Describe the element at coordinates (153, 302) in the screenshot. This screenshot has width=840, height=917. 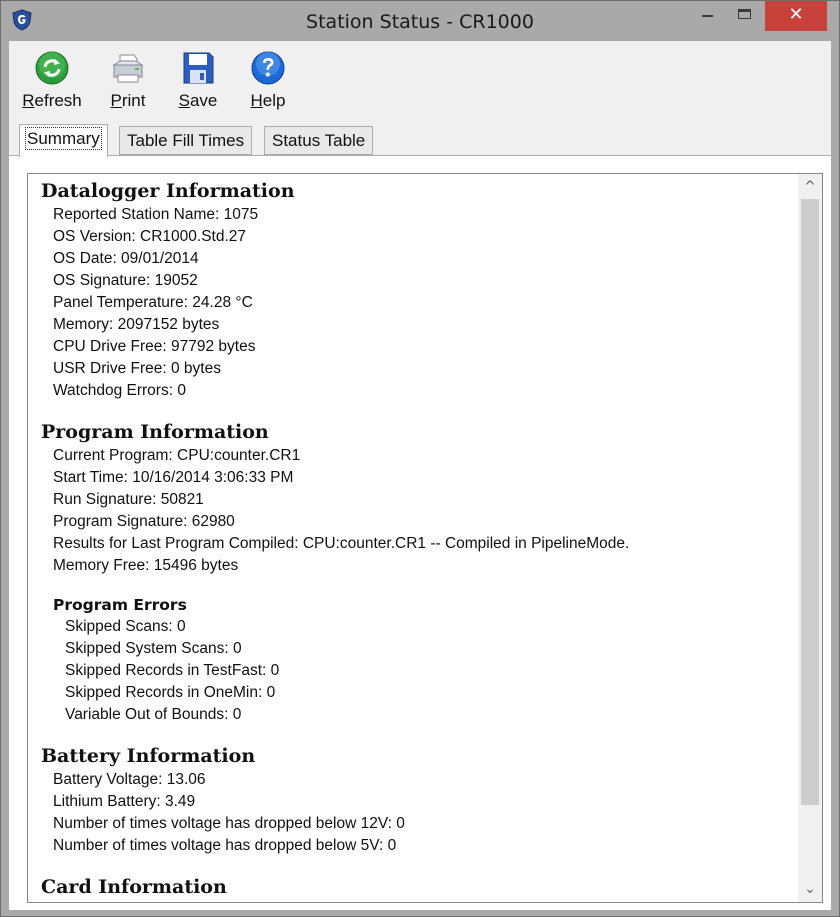
I see `panel-temperature-line: Panel Temperature: 24.28 °C` at that location.